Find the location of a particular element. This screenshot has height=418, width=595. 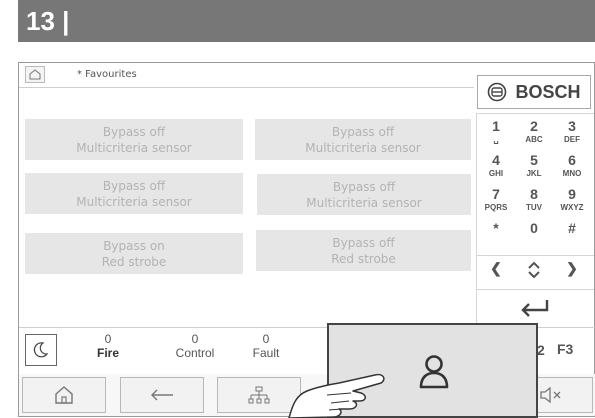

key-9: 9 WXYZ is located at coordinates (572, 204).